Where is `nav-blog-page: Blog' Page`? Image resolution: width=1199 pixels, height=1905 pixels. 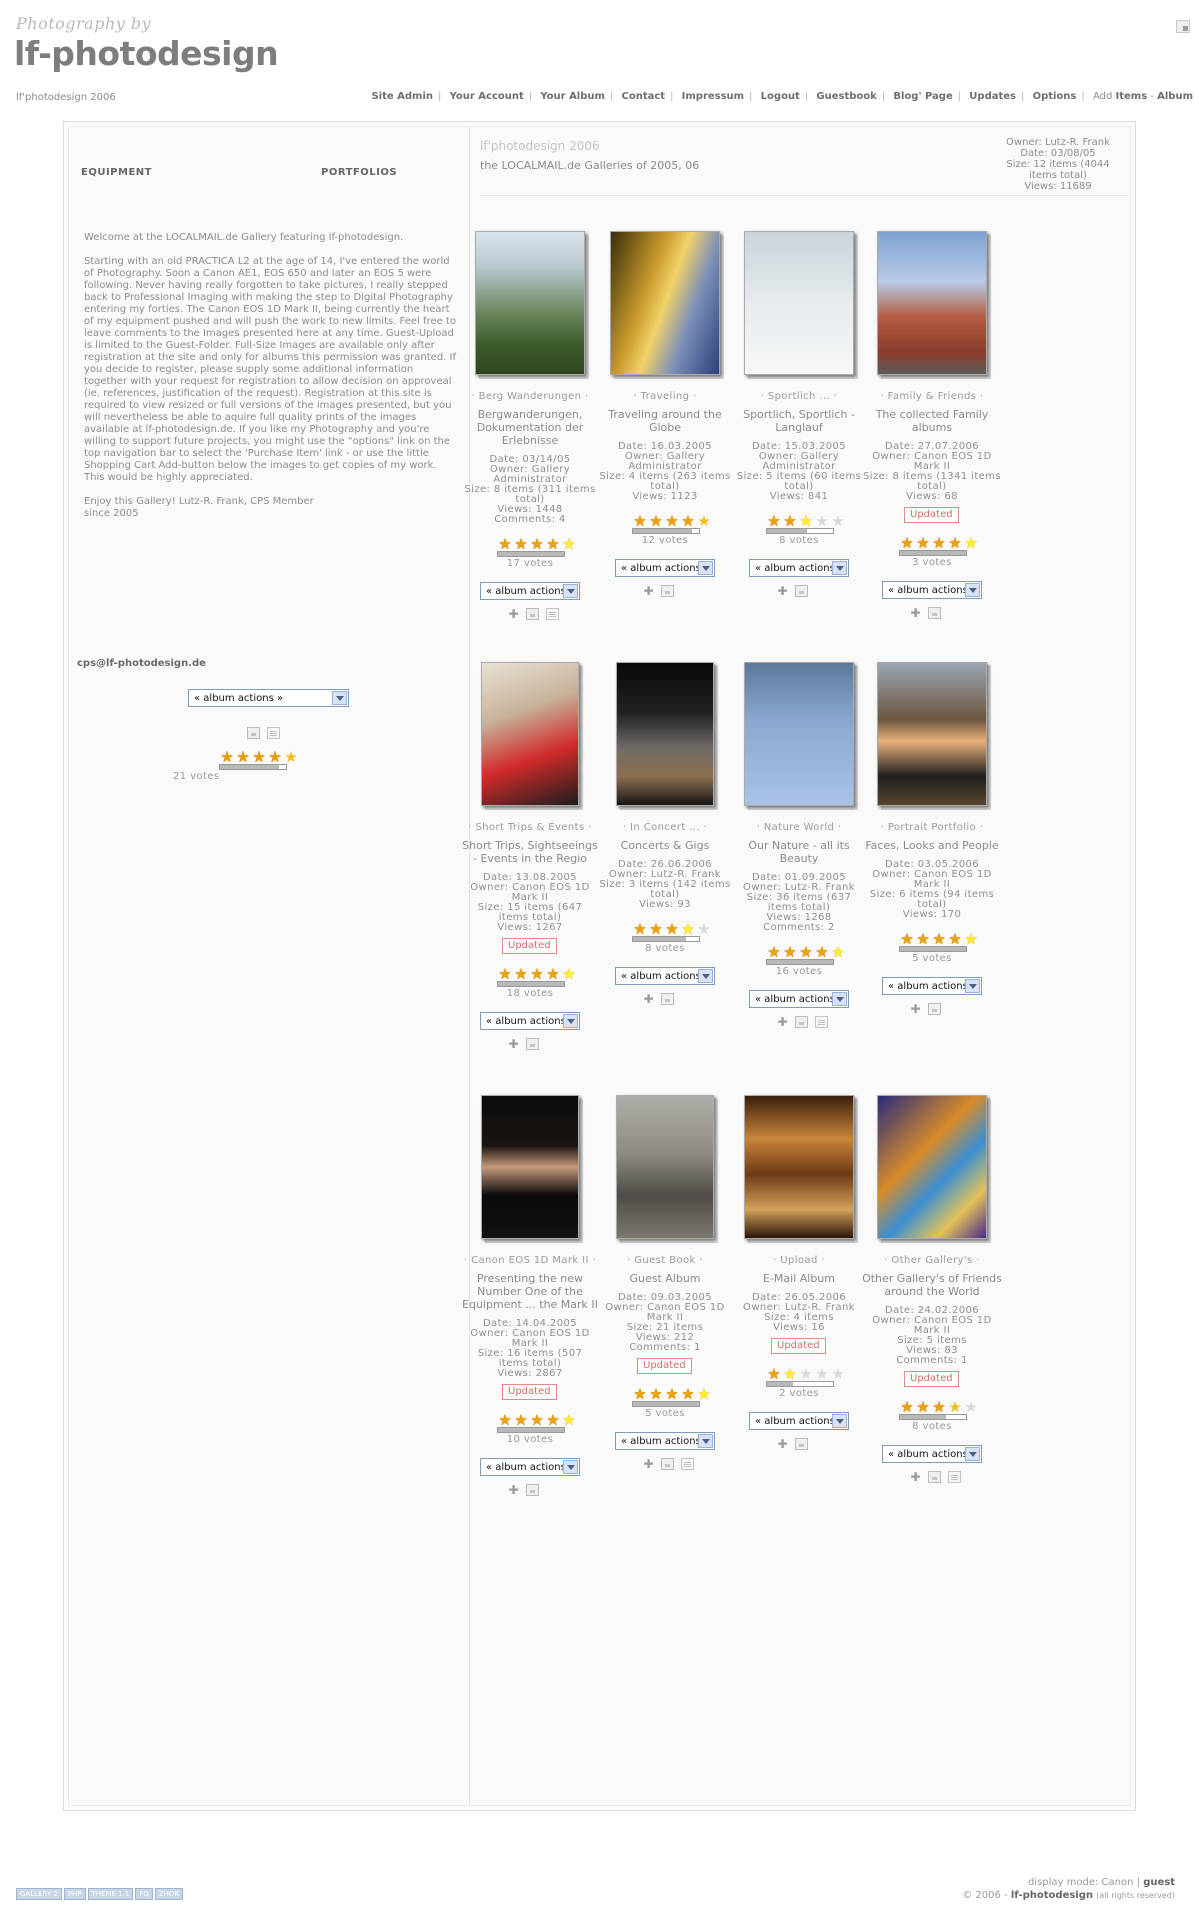
nav-blog-page: Blog' Page is located at coordinates (922, 96).